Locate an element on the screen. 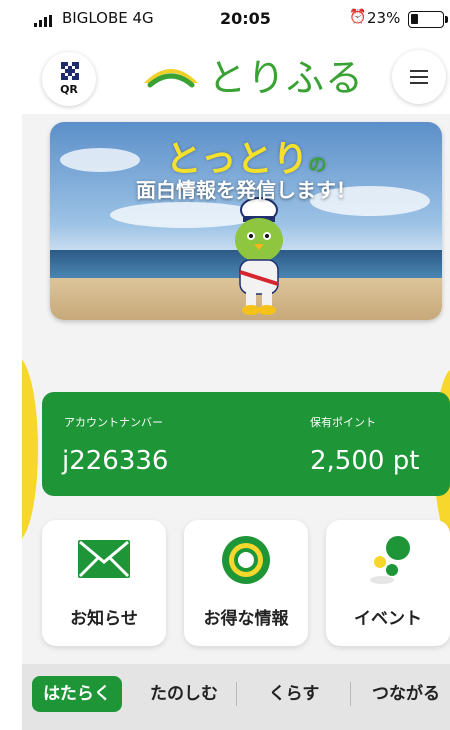 Image resolution: width=450 pixels, height=730 pixels. account-number-label: アカウントナンバー is located at coordinates (113, 422).